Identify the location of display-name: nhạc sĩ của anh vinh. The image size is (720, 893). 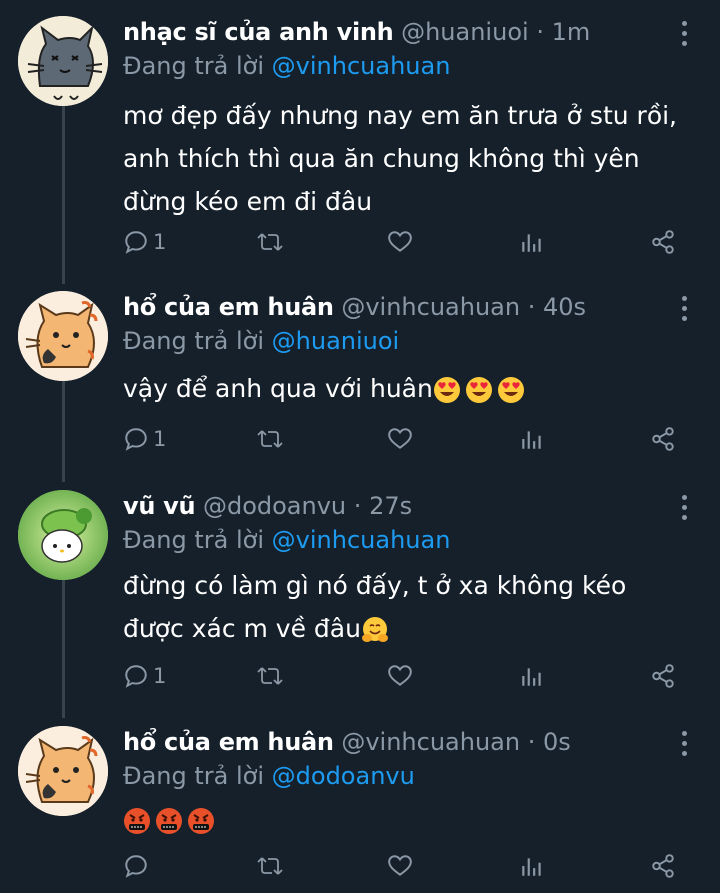
(258, 32).